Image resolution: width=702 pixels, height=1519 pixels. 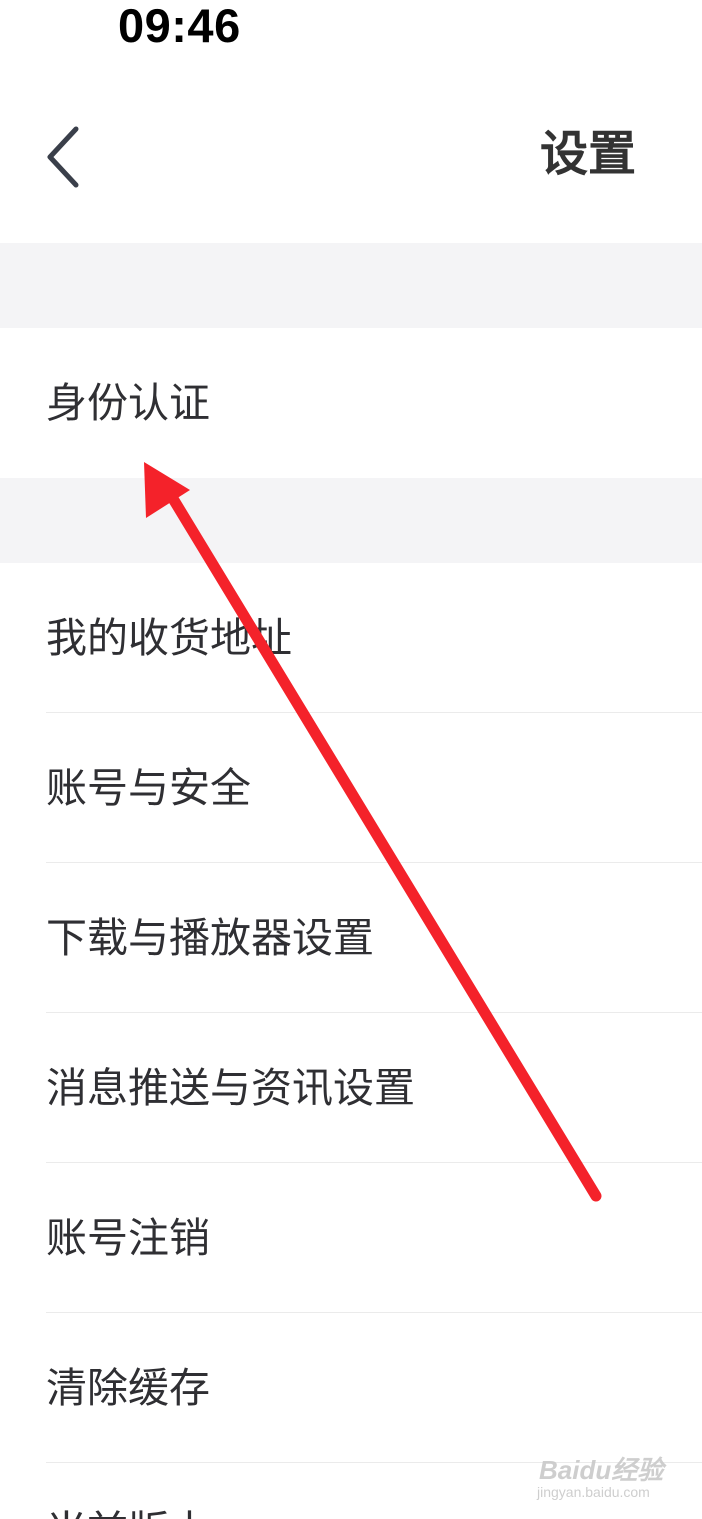 I want to click on settings-row-label: 消息推送与资讯设置, so click(x=230, y=1088).